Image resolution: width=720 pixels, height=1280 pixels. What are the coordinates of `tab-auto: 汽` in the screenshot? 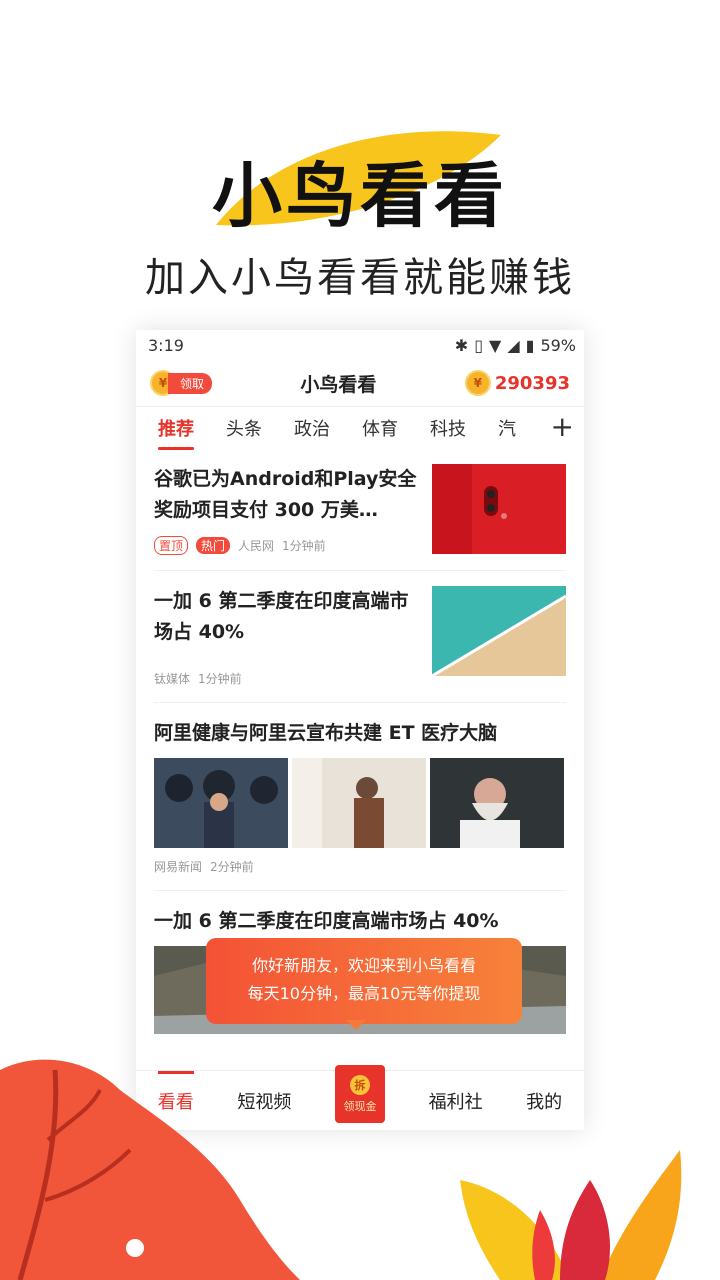 It's located at (507, 428).